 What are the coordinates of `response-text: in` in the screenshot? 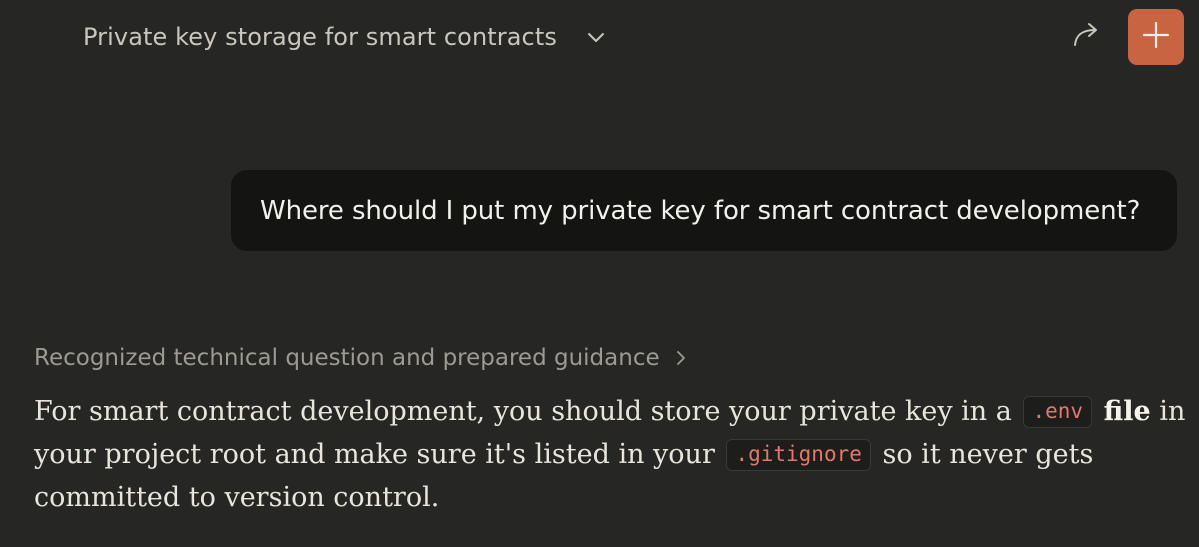 It's located at (1172, 411).